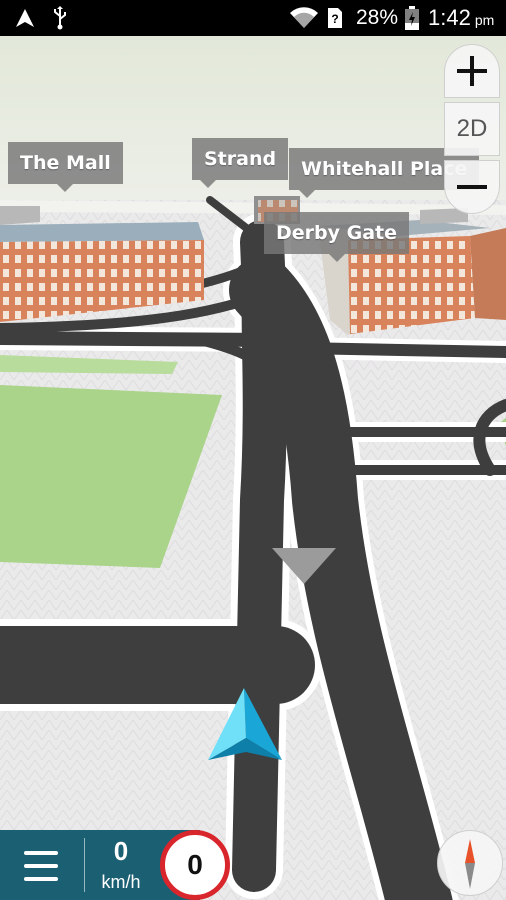 This screenshot has width=506, height=900. I want to click on street-label-text: The Mall, so click(65, 163).